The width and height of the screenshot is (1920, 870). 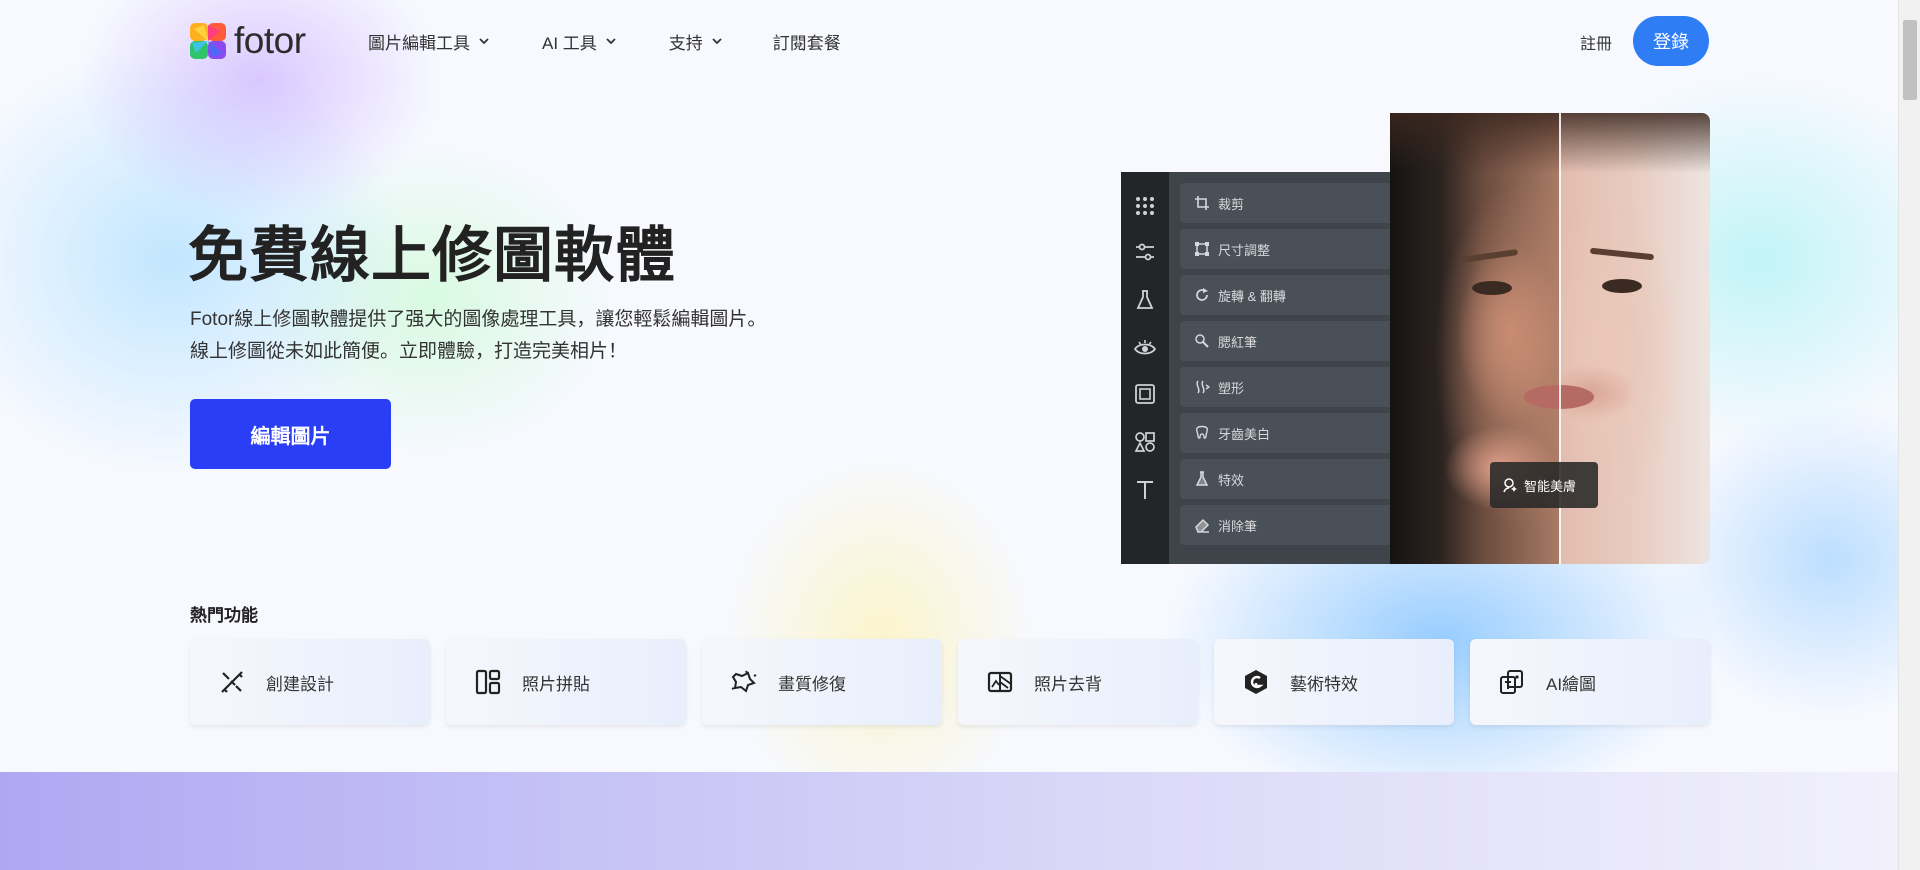 I want to click on hot-features-title: 熱門功能, so click(x=224, y=615).